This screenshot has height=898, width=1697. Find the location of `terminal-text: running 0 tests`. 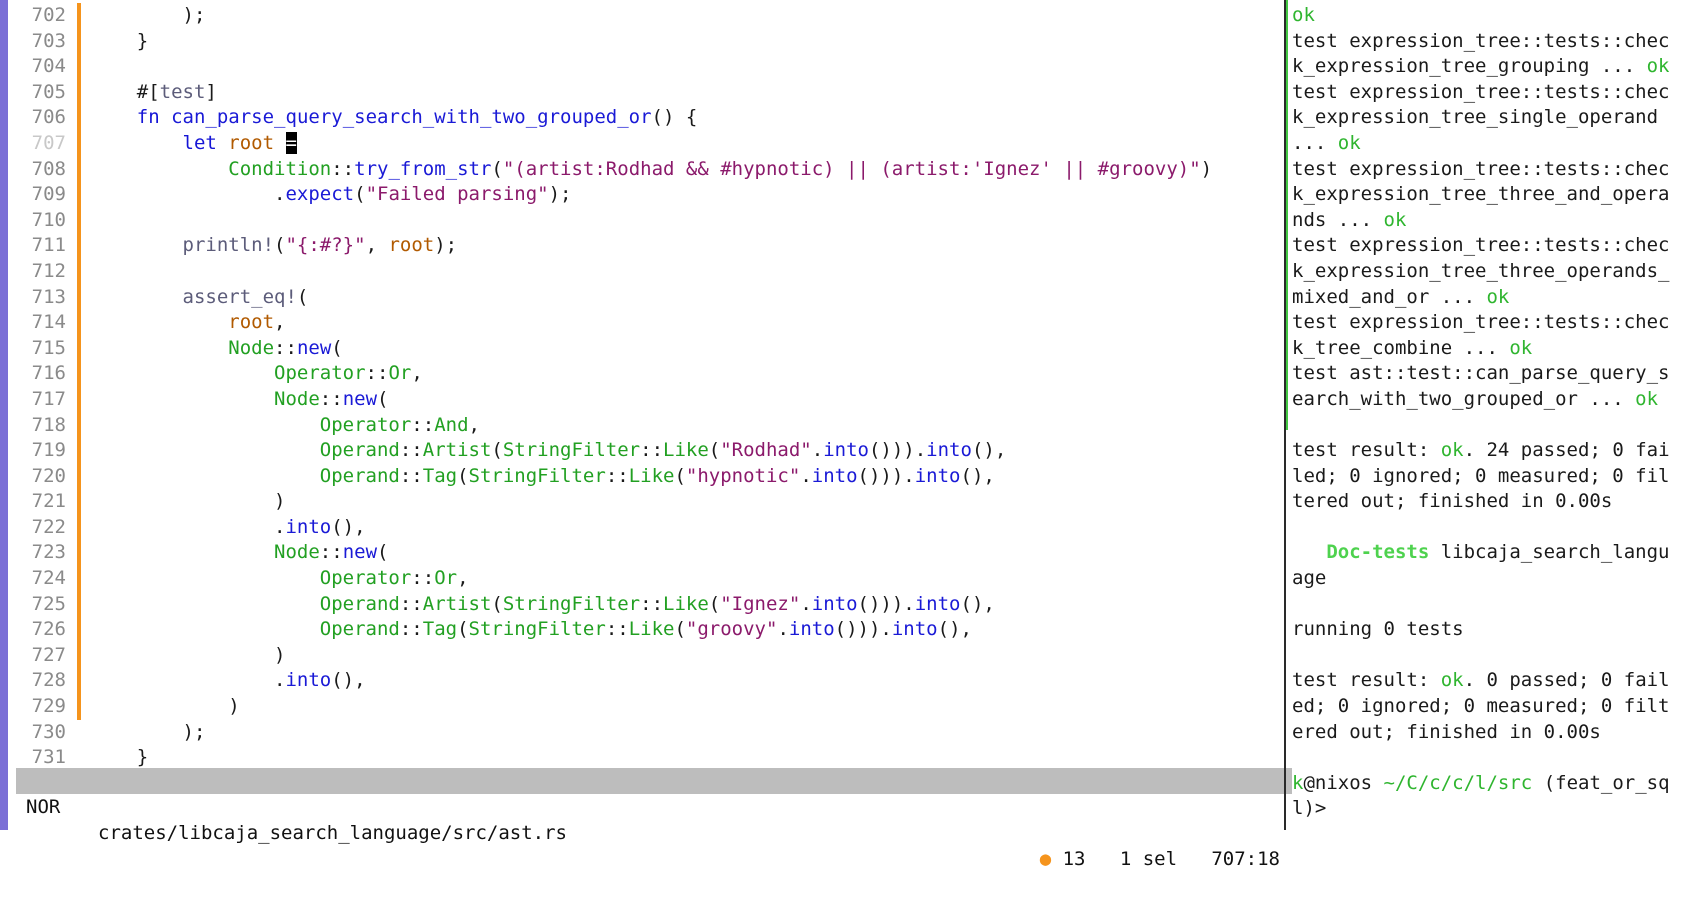

terminal-text: running 0 tests is located at coordinates (1378, 629).